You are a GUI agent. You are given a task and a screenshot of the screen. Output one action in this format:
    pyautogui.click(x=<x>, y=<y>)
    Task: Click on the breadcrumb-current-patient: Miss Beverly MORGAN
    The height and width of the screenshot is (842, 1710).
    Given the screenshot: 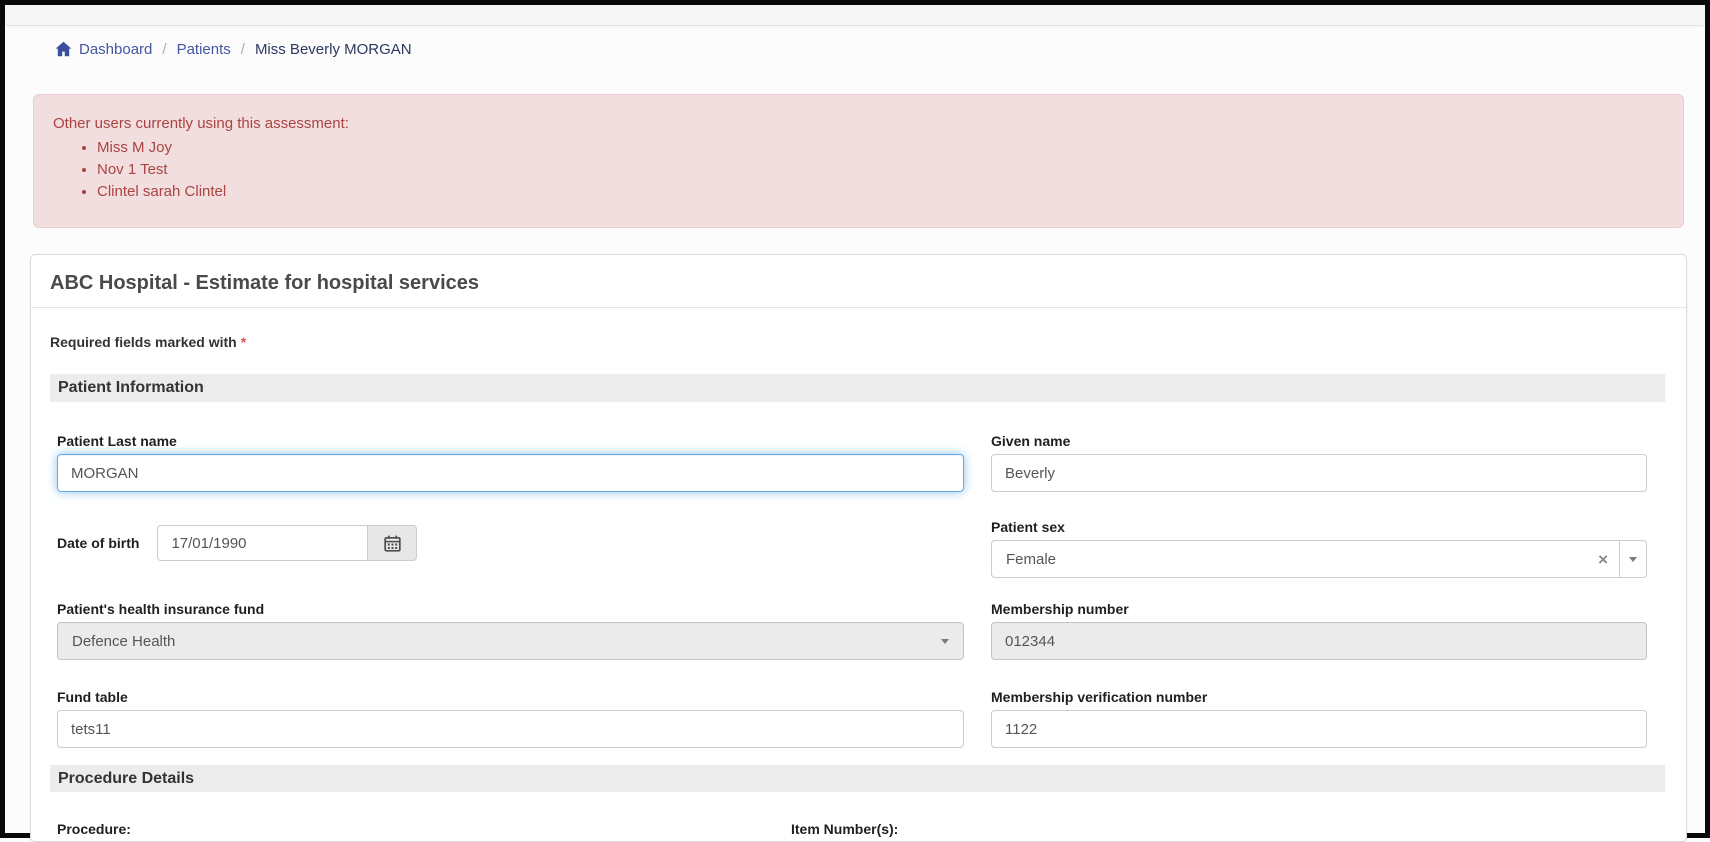 What is the action you would take?
    pyautogui.click(x=333, y=49)
    